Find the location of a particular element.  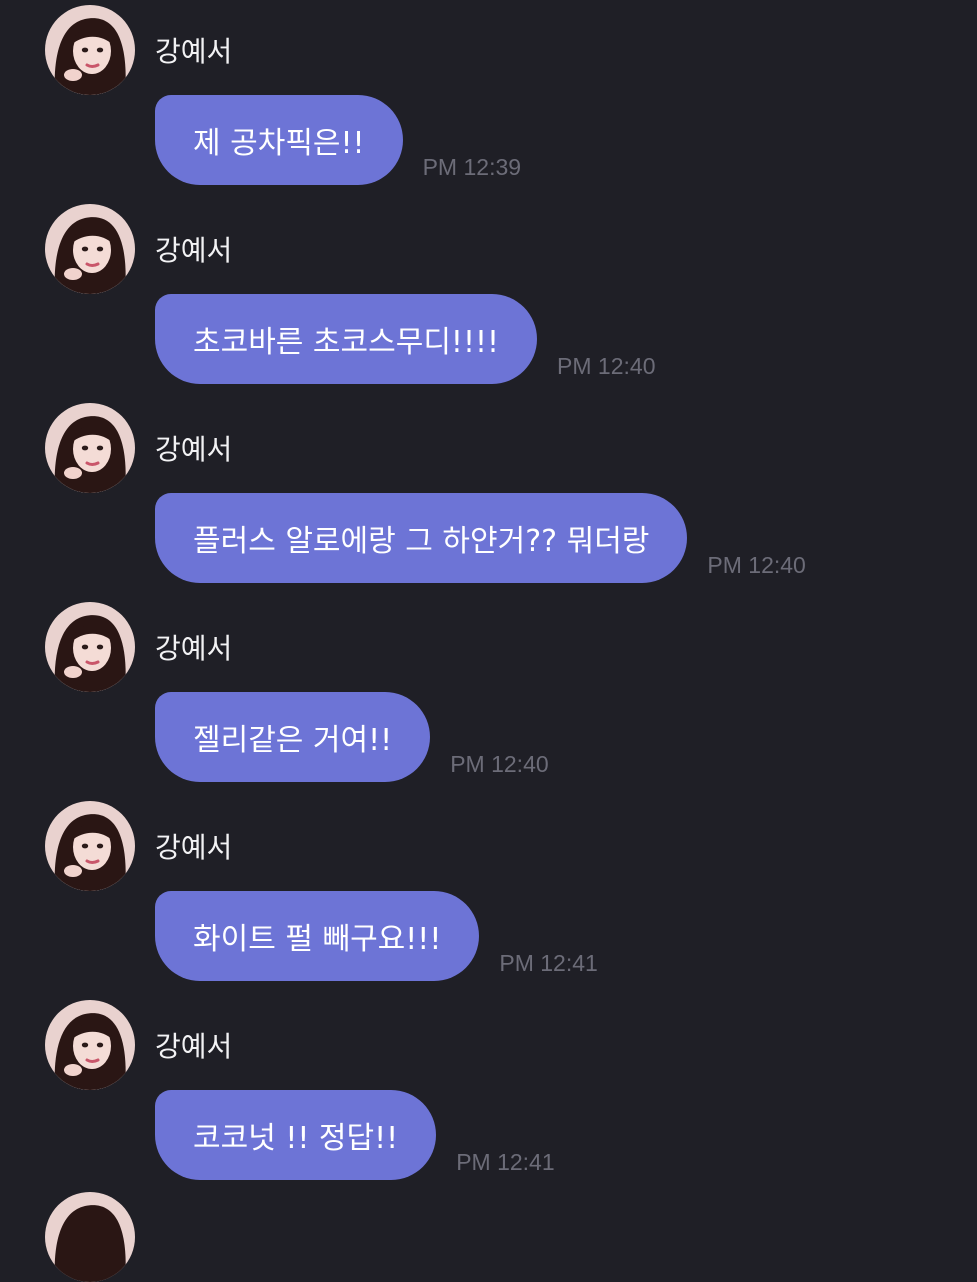

message-row: 제 공차픽은!! PM 12:39 is located at coordinates (338, 140).